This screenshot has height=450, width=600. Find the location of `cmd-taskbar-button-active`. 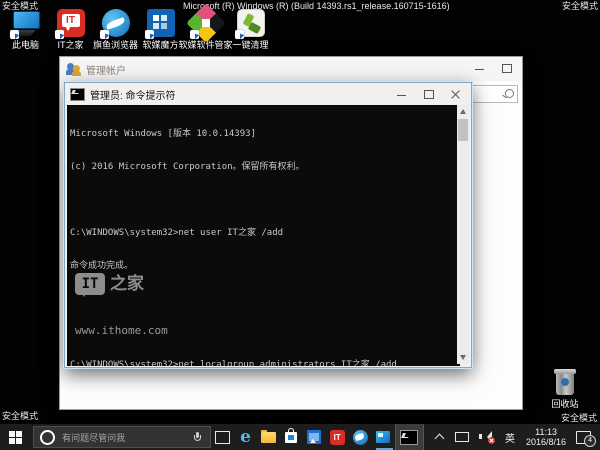

cmd-taskbar-button-active is located at coordinates (409, 437).